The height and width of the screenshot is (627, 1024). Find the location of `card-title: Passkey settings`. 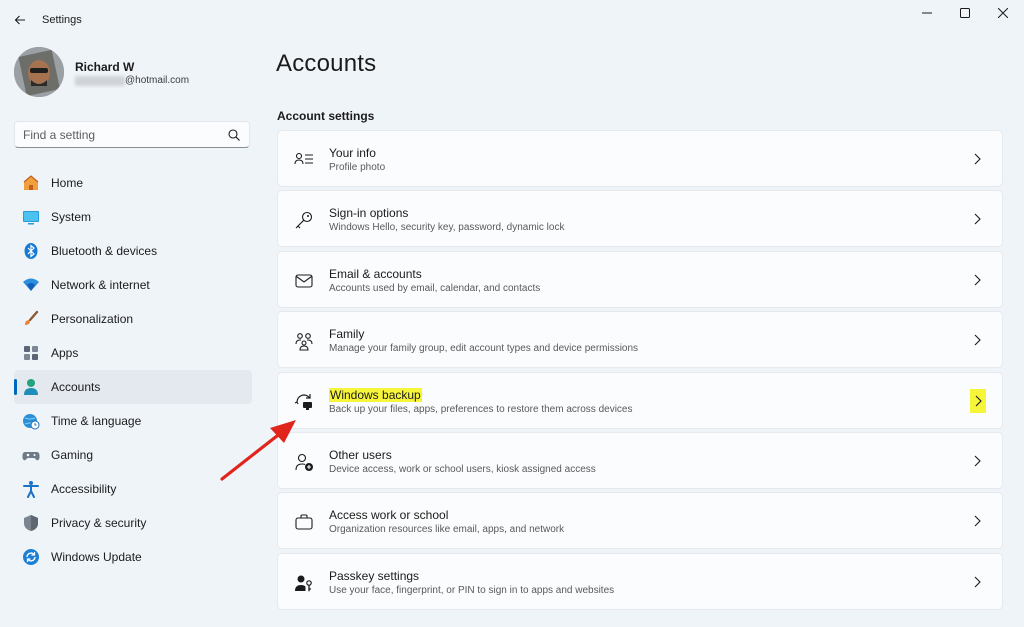

card-title: Passkey settings is located at coordinates (374, 575).